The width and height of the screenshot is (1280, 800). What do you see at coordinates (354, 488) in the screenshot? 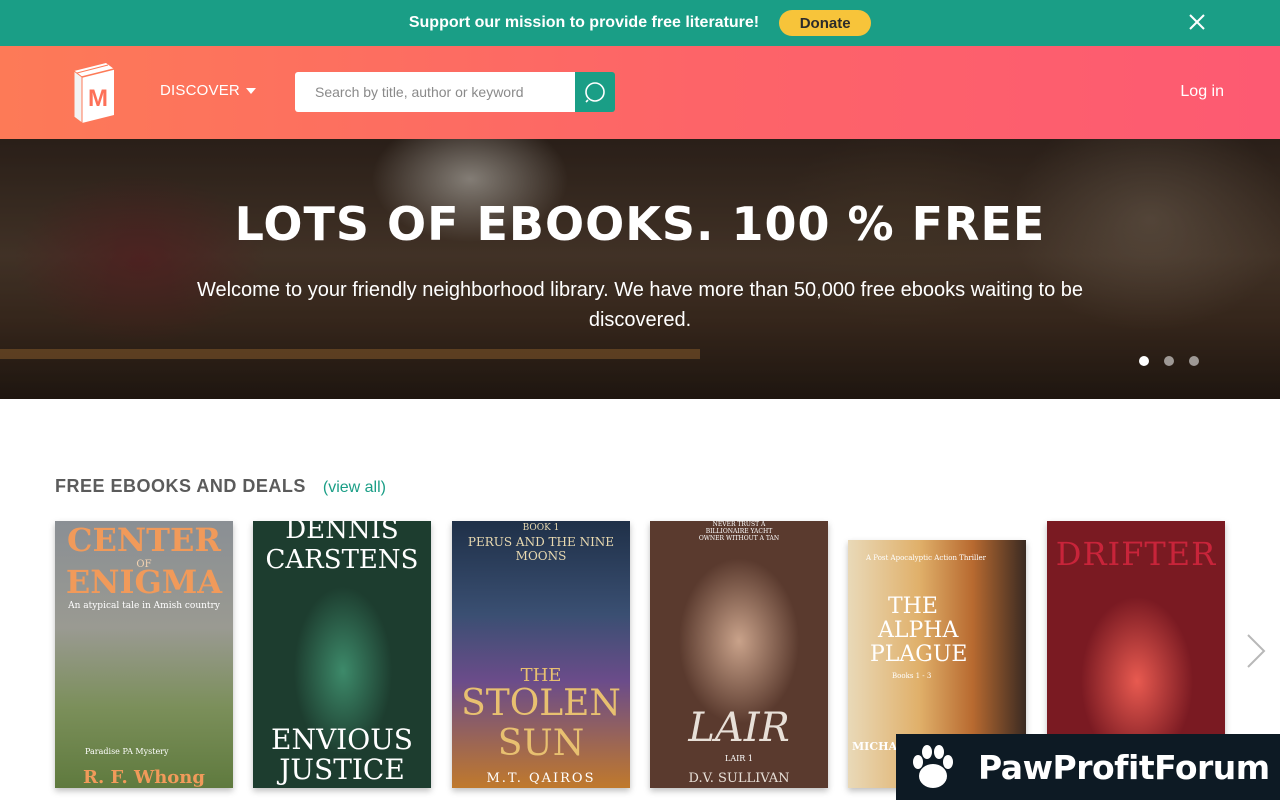
I see `view-all-link: (view all)` at bounding box center [354, 488].